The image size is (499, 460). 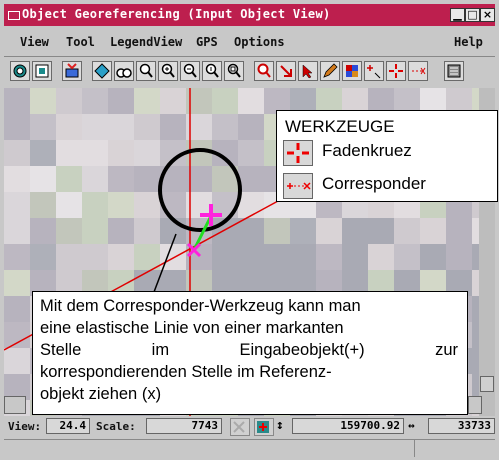 What do you see at coordinates (146, 71) in the screenshot?
I see `zoom-box-icon` at bounding box center [146, 71].